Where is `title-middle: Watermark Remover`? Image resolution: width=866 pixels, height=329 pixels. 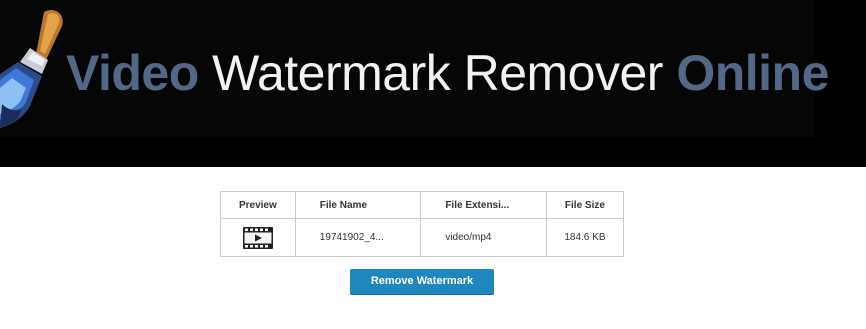
title-middle: Watermark Remover is located at coordinates (437, 73).